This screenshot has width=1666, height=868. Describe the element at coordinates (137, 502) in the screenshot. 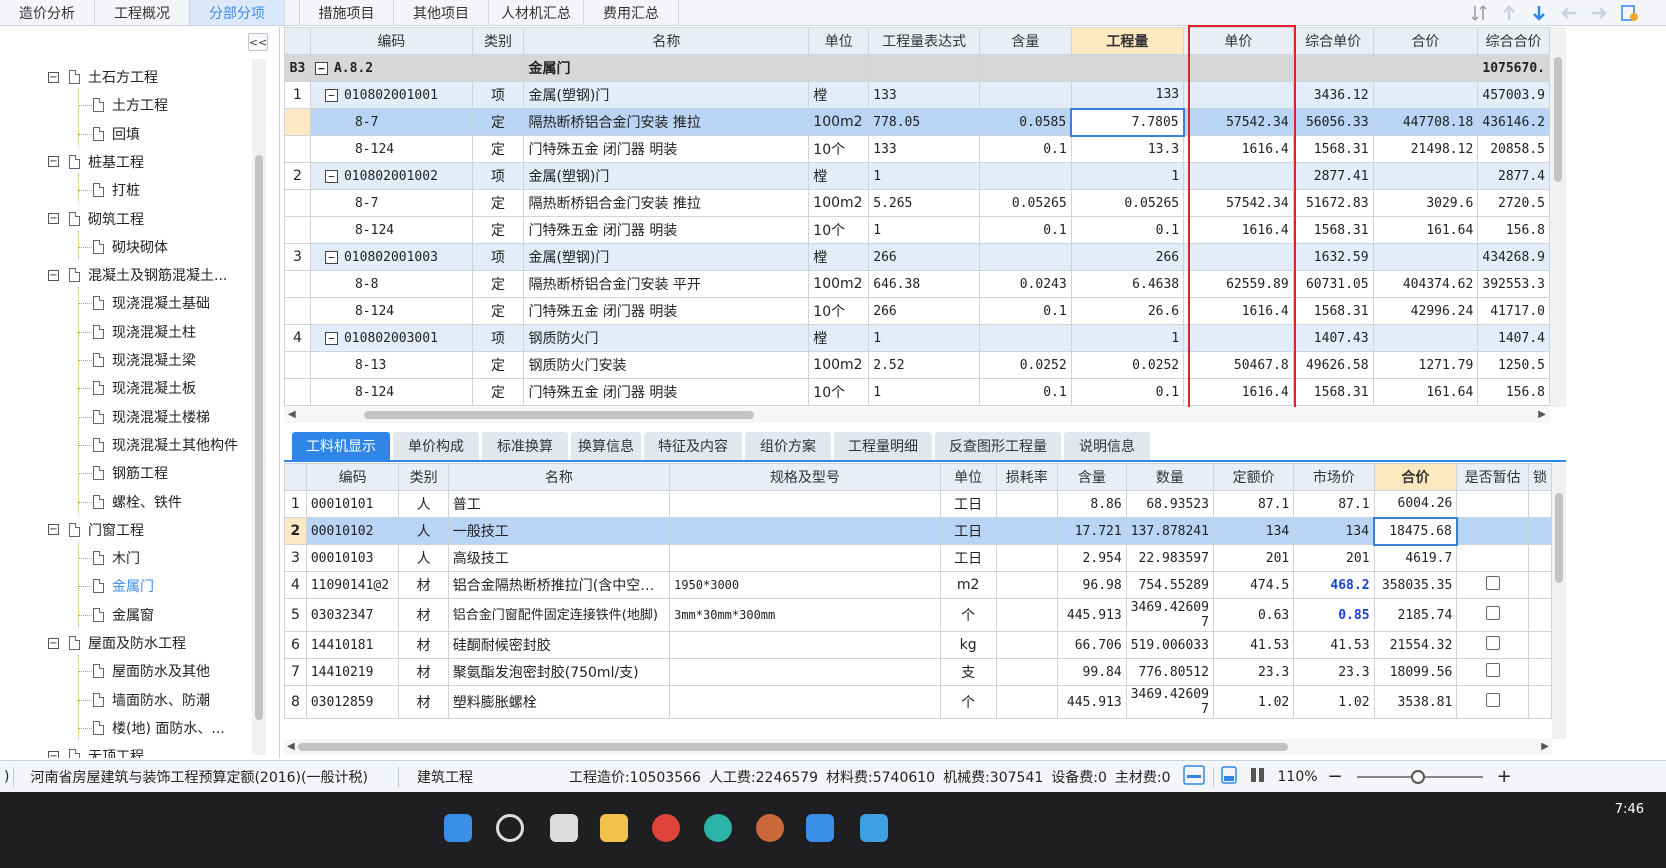

I see `tree-item: 螺栓、铁件` at that location.